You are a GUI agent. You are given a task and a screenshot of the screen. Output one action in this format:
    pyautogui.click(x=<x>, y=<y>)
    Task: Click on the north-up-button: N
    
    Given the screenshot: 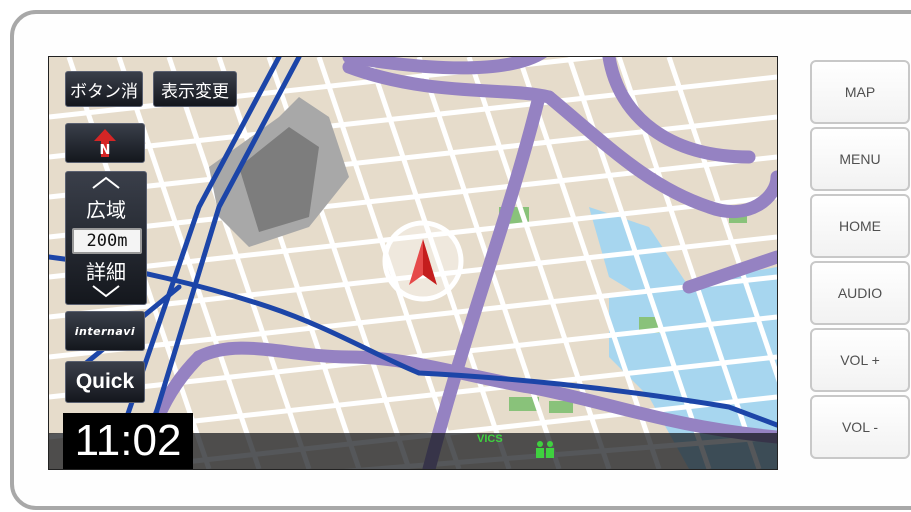 What is the action you would take?
    pyautogui.click(x=105, y=143)
    